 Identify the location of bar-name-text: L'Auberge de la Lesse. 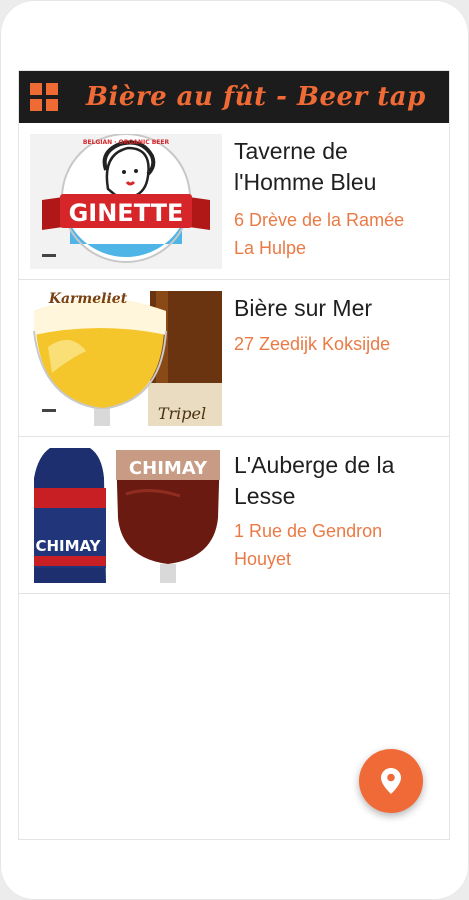
(314, 480).